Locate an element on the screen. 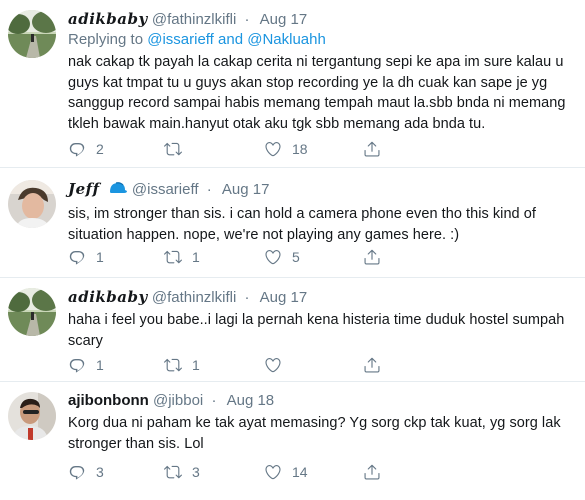 This screenshot has width=585, height=500. display-name: Jeff is located at coordinates (84, 189).